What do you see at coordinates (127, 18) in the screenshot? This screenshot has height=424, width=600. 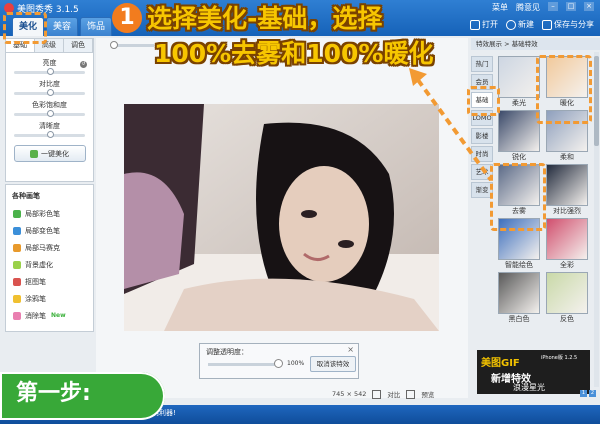 I see `instruction-number: 1` at bounding box center [127, 18].